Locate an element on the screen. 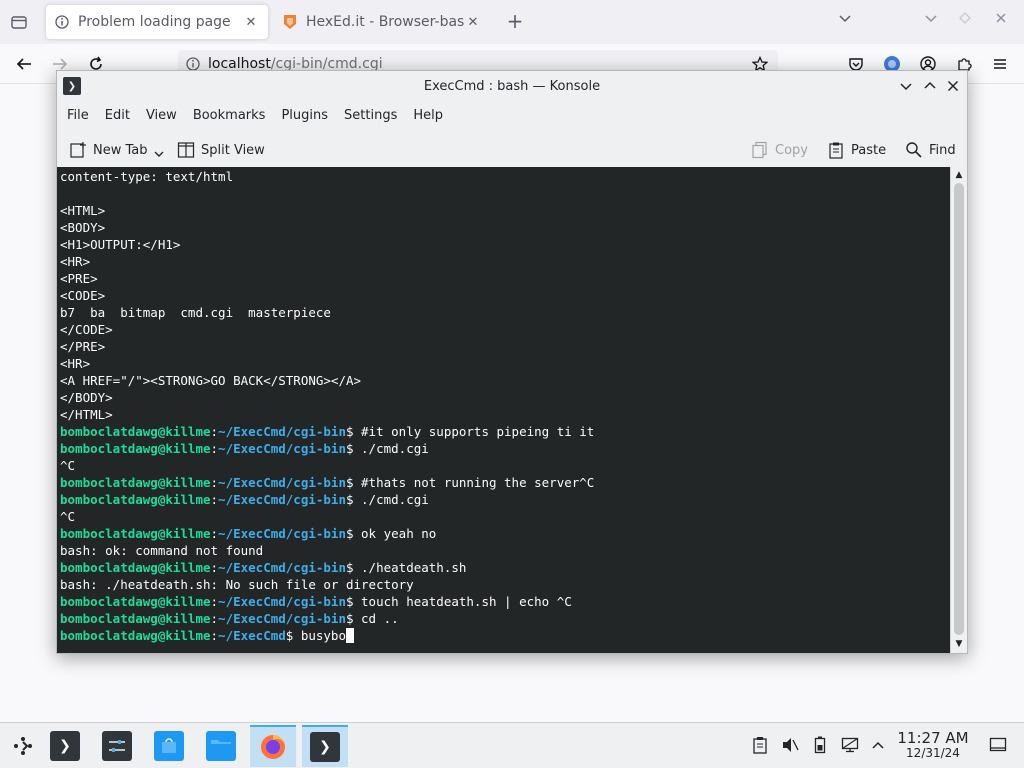 The width and height of the screenshot is (1024, 768). menu-edit: Edit is located at coordinates (122, 115).